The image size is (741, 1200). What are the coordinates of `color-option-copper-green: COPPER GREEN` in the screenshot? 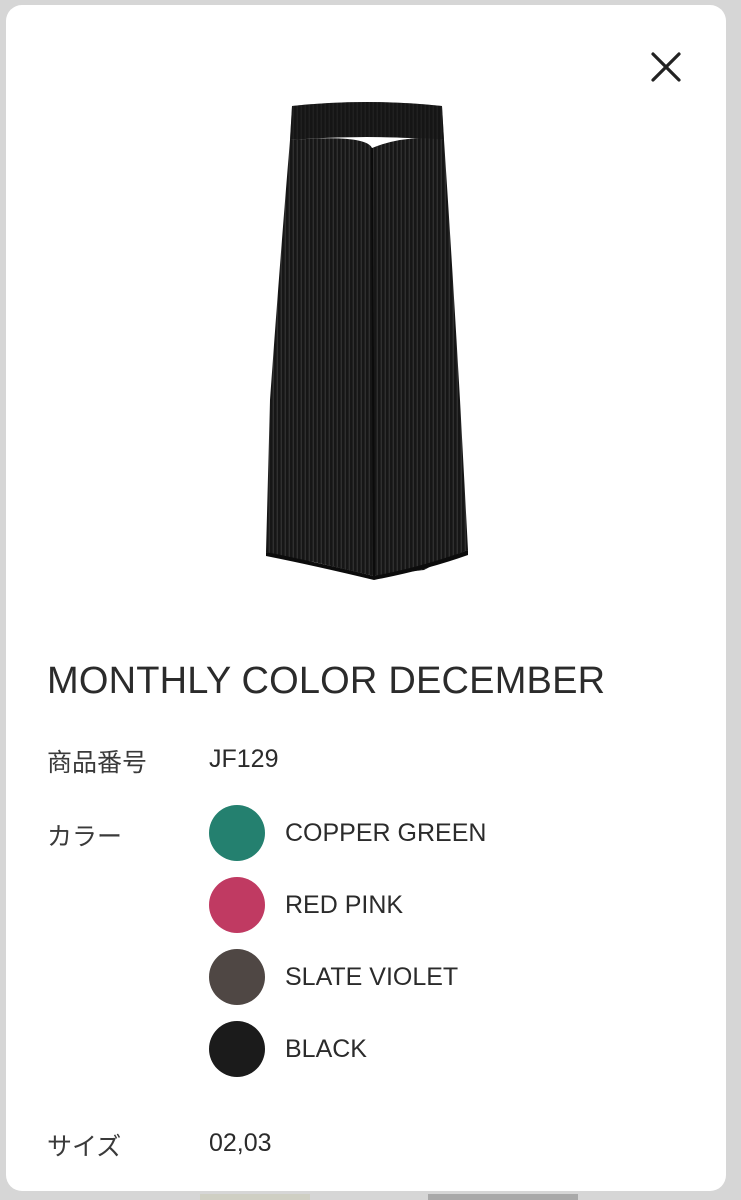 It's located at (347, 833).